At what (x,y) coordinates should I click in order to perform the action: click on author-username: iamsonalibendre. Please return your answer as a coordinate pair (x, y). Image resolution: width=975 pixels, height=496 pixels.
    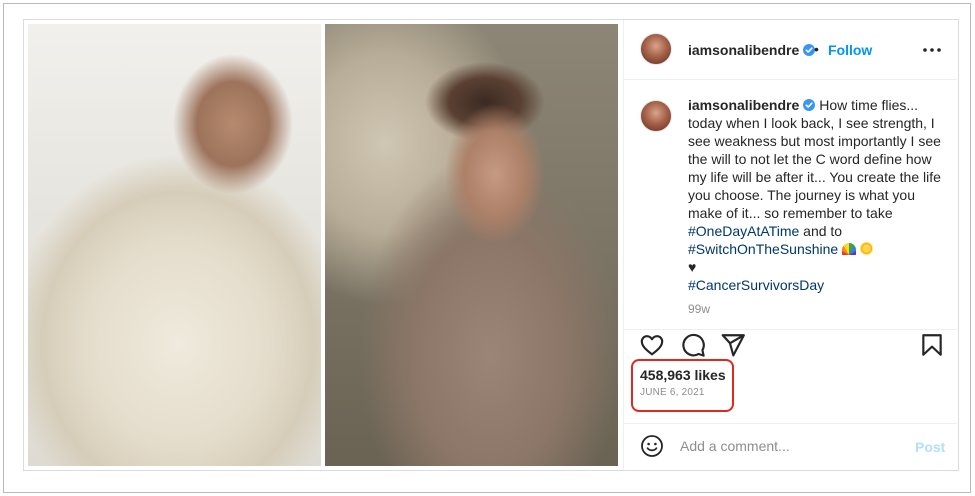
    Looking at the image, I should click on (752, 50).